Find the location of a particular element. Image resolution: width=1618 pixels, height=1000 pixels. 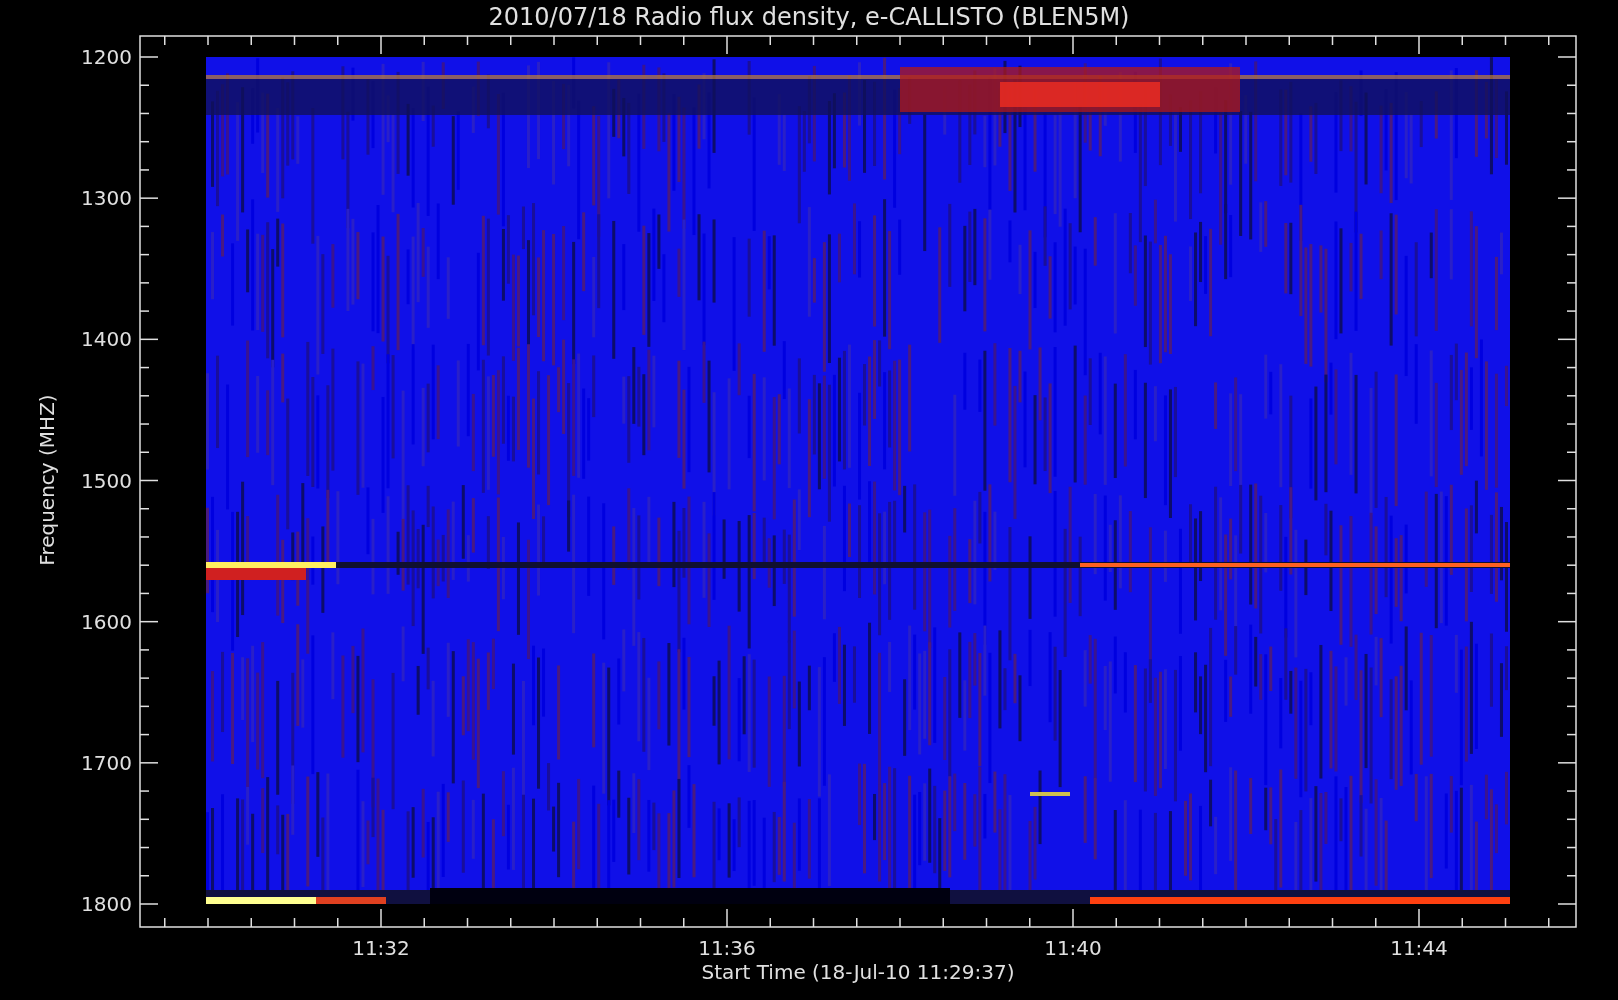

x-tick-label: 11:32 is located at coordinates (381, 948).